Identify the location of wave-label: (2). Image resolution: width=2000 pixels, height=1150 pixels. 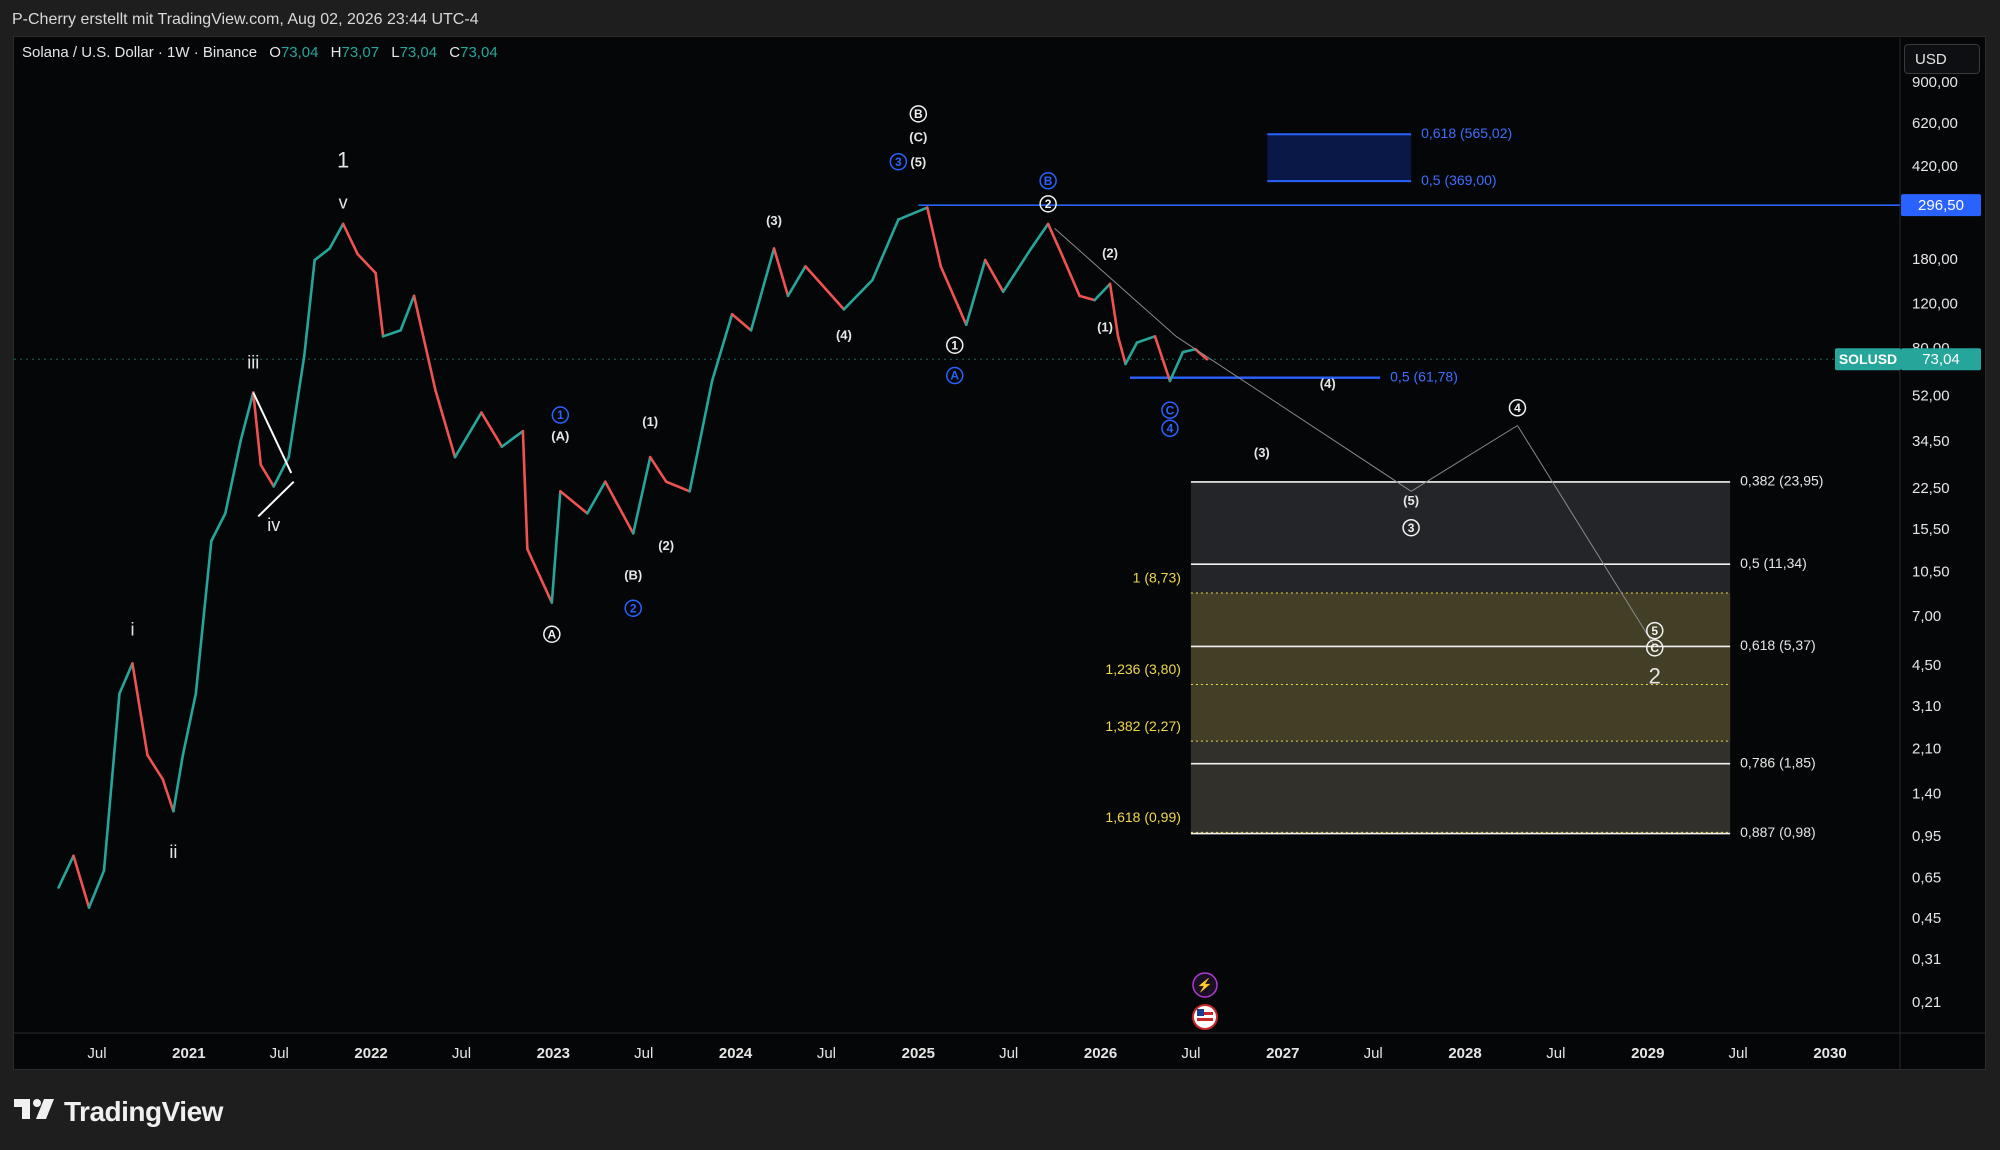
(1110, 253).